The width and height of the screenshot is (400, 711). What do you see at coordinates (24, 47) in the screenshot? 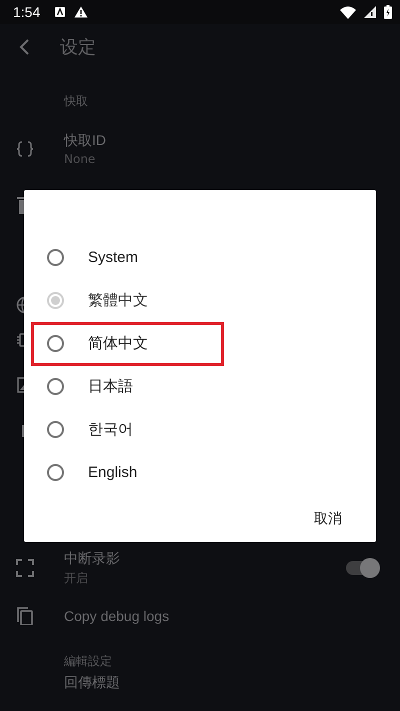
I see `back-icon` at bounding box center [24, 47].